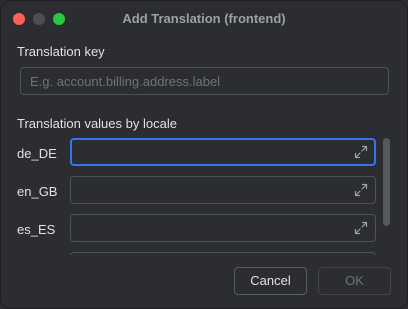  I want to click on locale-label-de-de: de_DE, so click(37, 153).